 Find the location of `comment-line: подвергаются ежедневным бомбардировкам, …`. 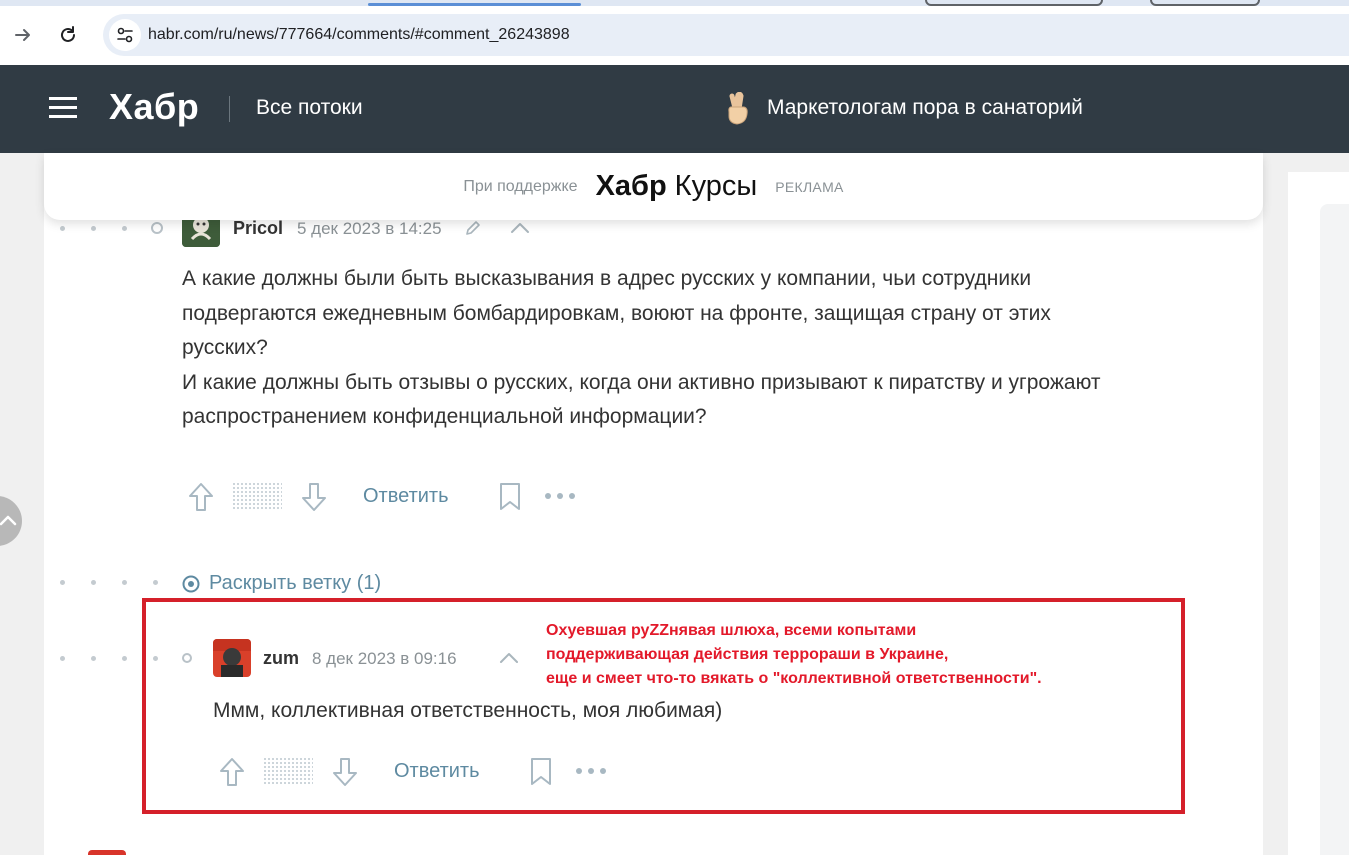

comment-line: подвергаются ежедневным бомбардировкам, … is located at coordinates (616, 313).